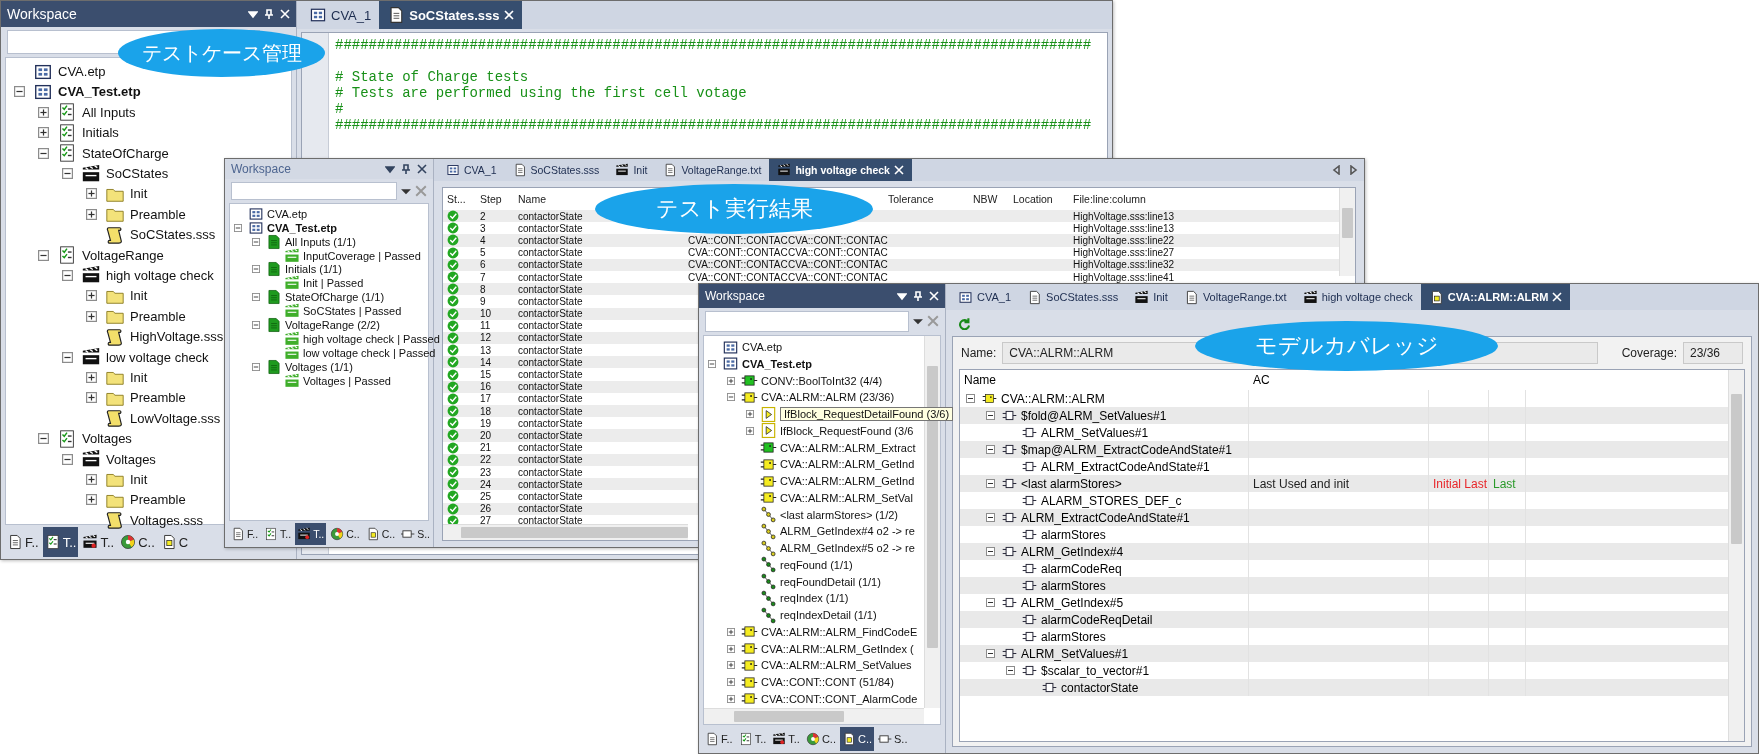  I want to click on table-cell: 2, so click(483, 216).